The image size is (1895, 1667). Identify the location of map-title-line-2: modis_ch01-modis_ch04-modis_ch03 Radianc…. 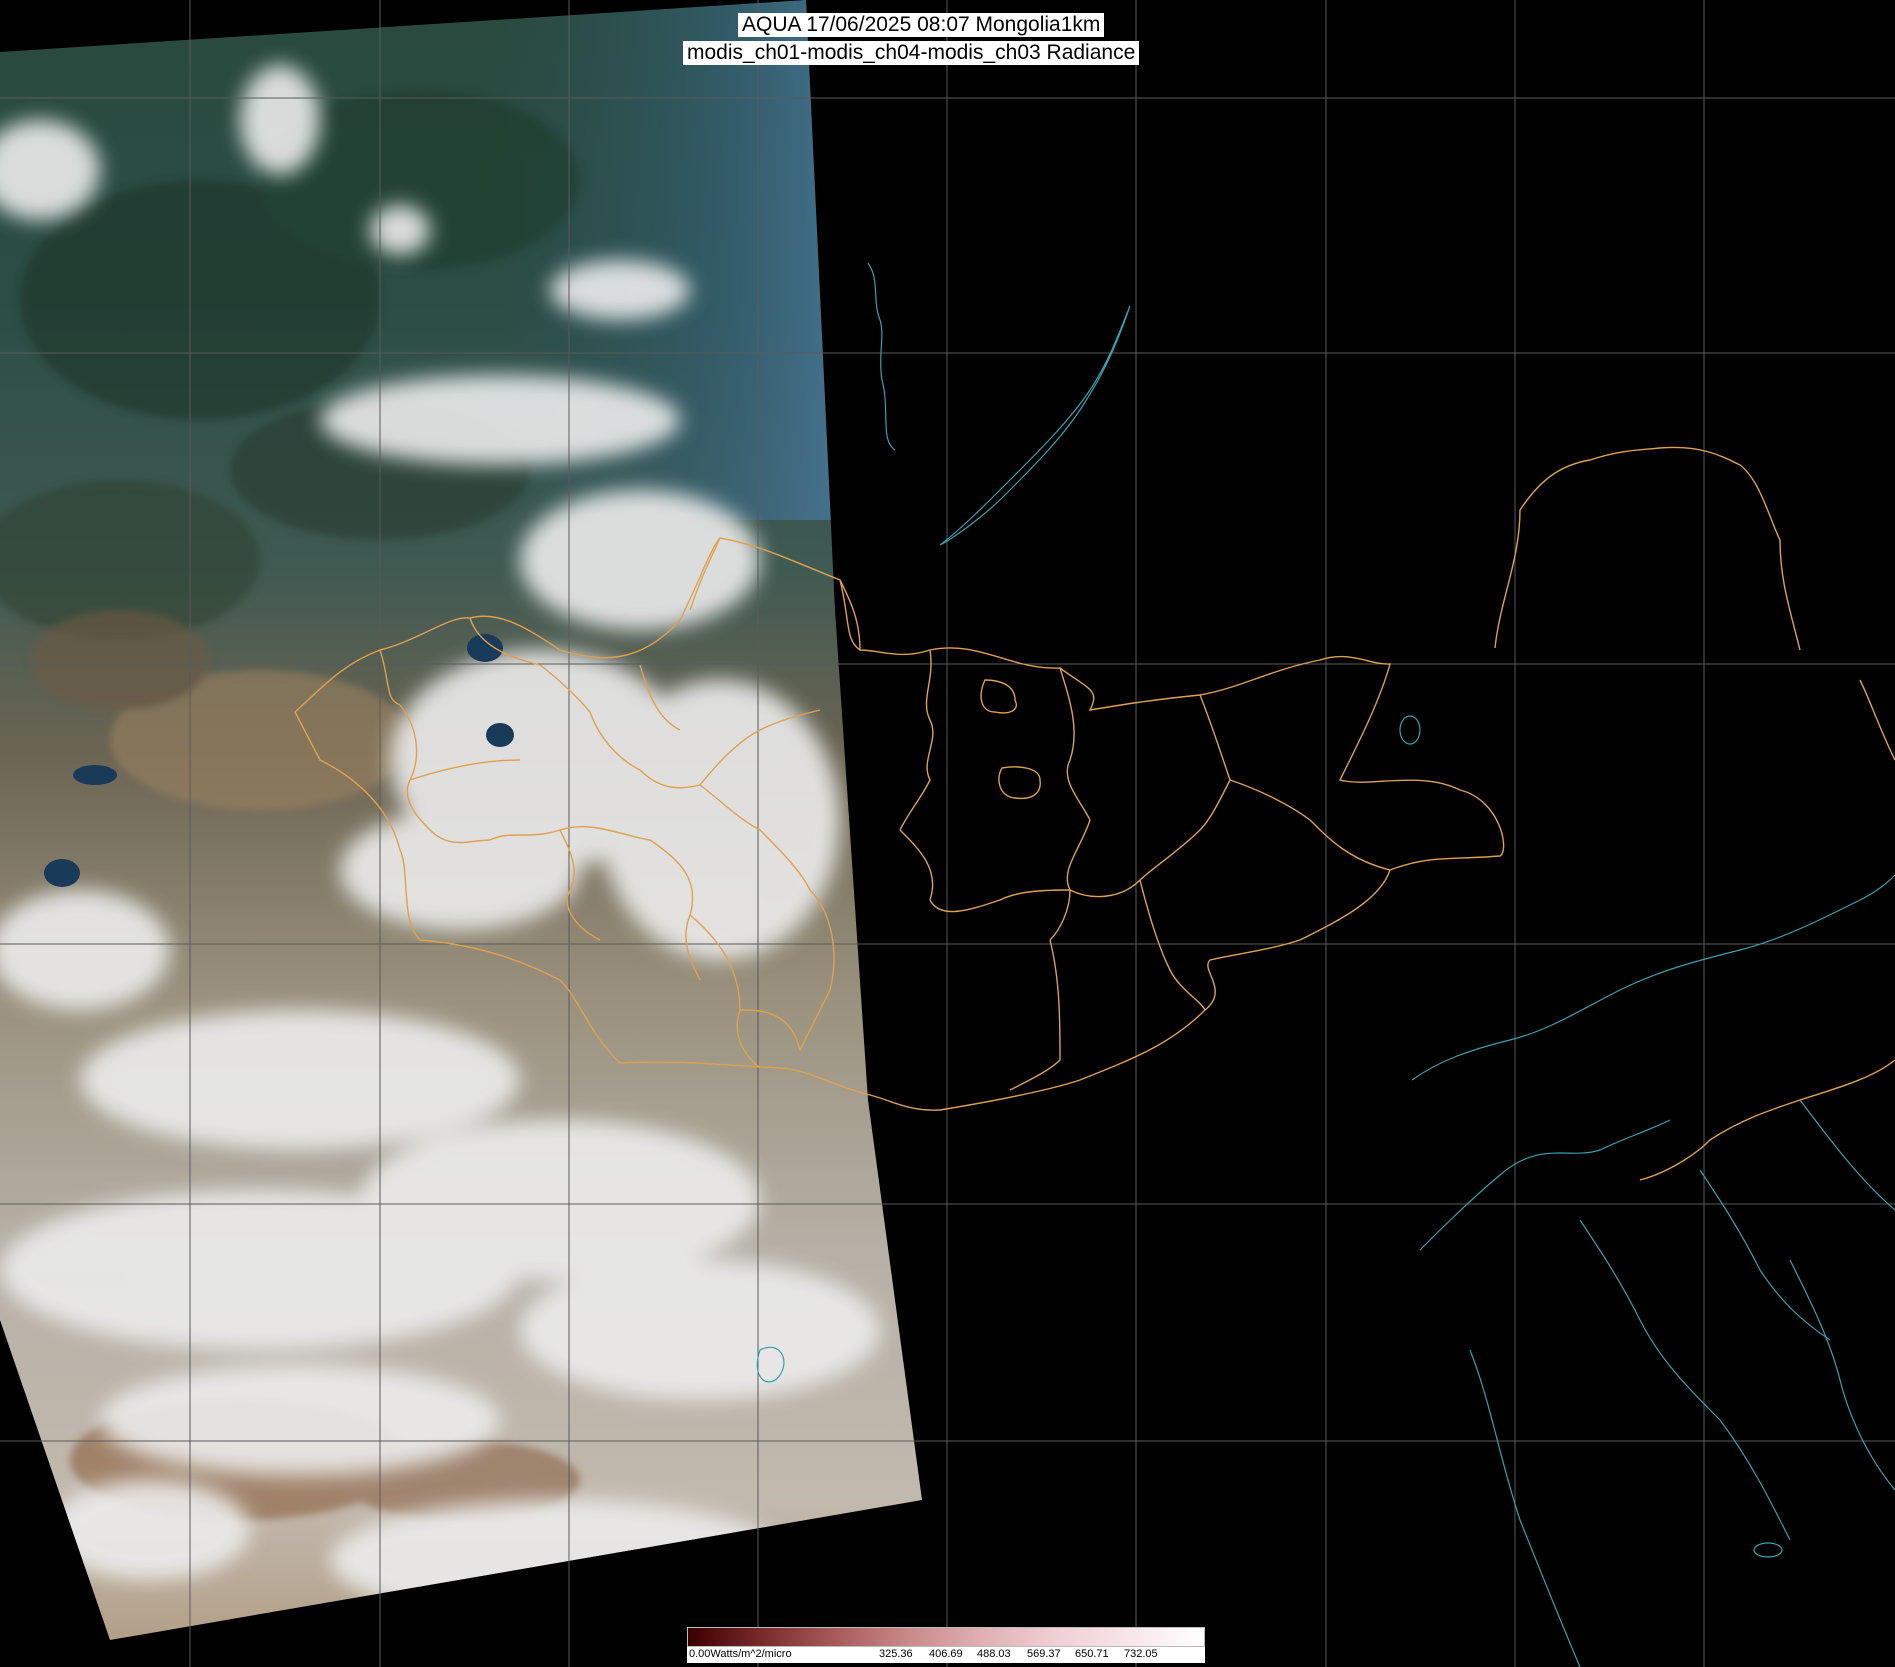
(911, 53).